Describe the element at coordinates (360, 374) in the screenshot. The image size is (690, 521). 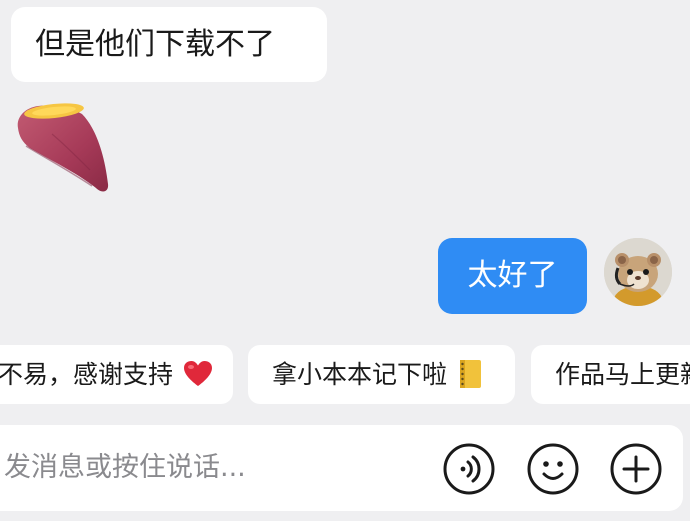
I see `quick-reply-label: 拿小本本记下啦` at that location.